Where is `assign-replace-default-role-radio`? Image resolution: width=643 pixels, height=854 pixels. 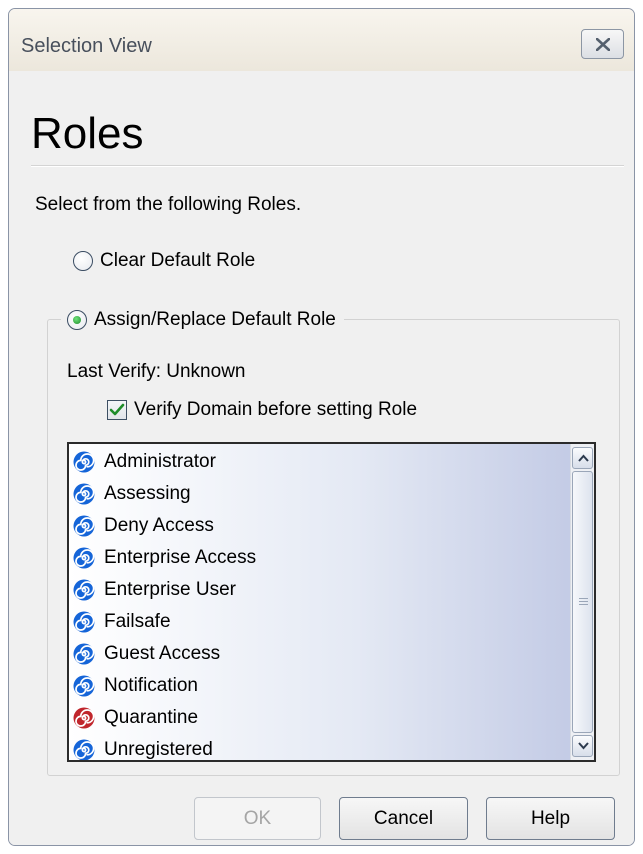
assign-replace-default-role-radio is located at coordinates (77, 320).